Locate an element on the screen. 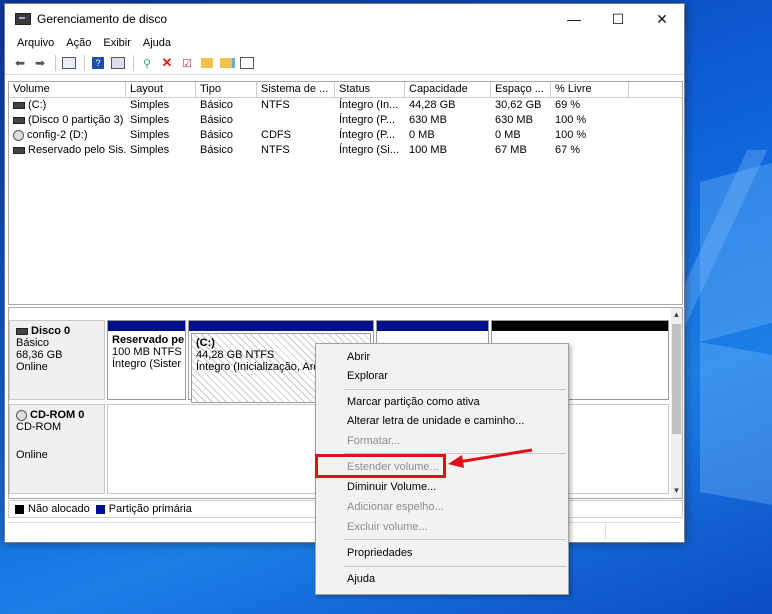 The height and width of the screenshot is (614, 772). disk-0-type: Básico is located at coordinates (33, 343).